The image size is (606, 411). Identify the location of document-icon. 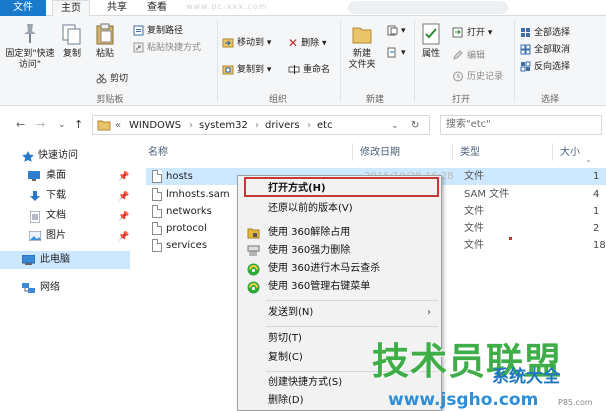
(35, 217).